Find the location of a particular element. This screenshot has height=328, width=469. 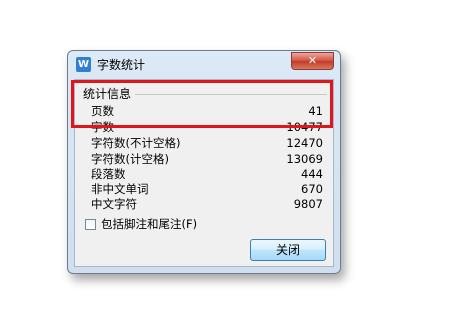

stat-value: 9807 is located at coordinates (308, 204).